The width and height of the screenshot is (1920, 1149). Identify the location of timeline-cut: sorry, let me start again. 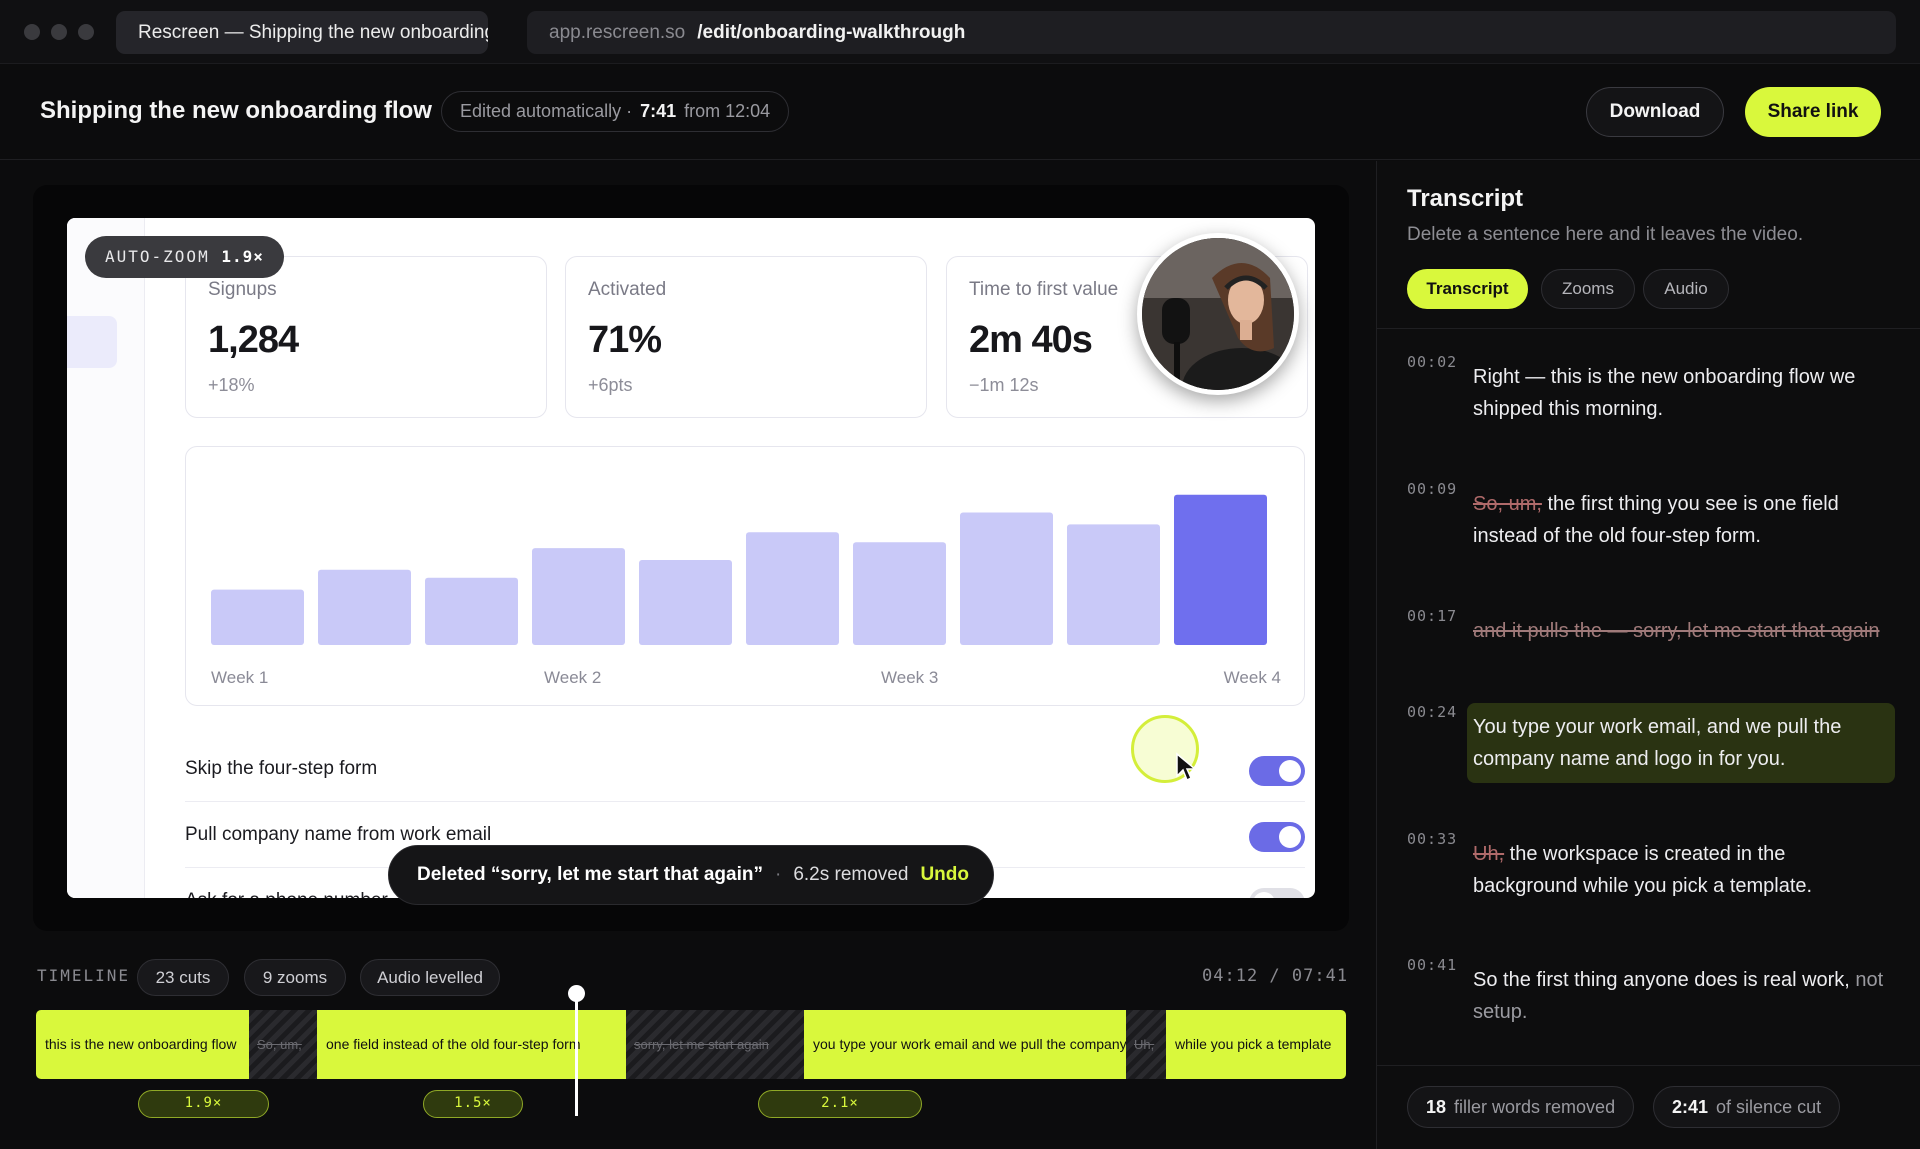
(715, 1044).